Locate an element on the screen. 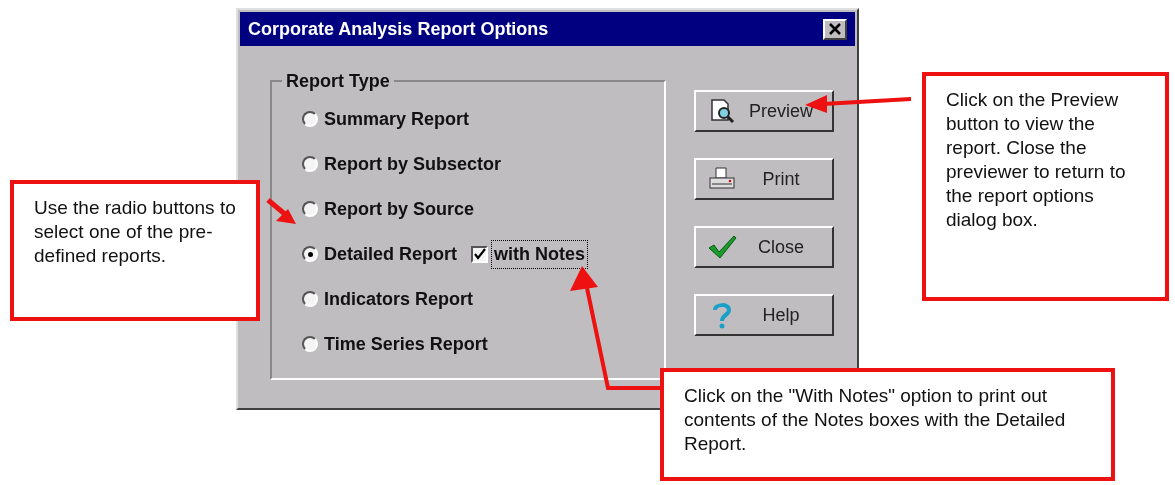  magnifier-page-icon is located at coordinates (722, 111).